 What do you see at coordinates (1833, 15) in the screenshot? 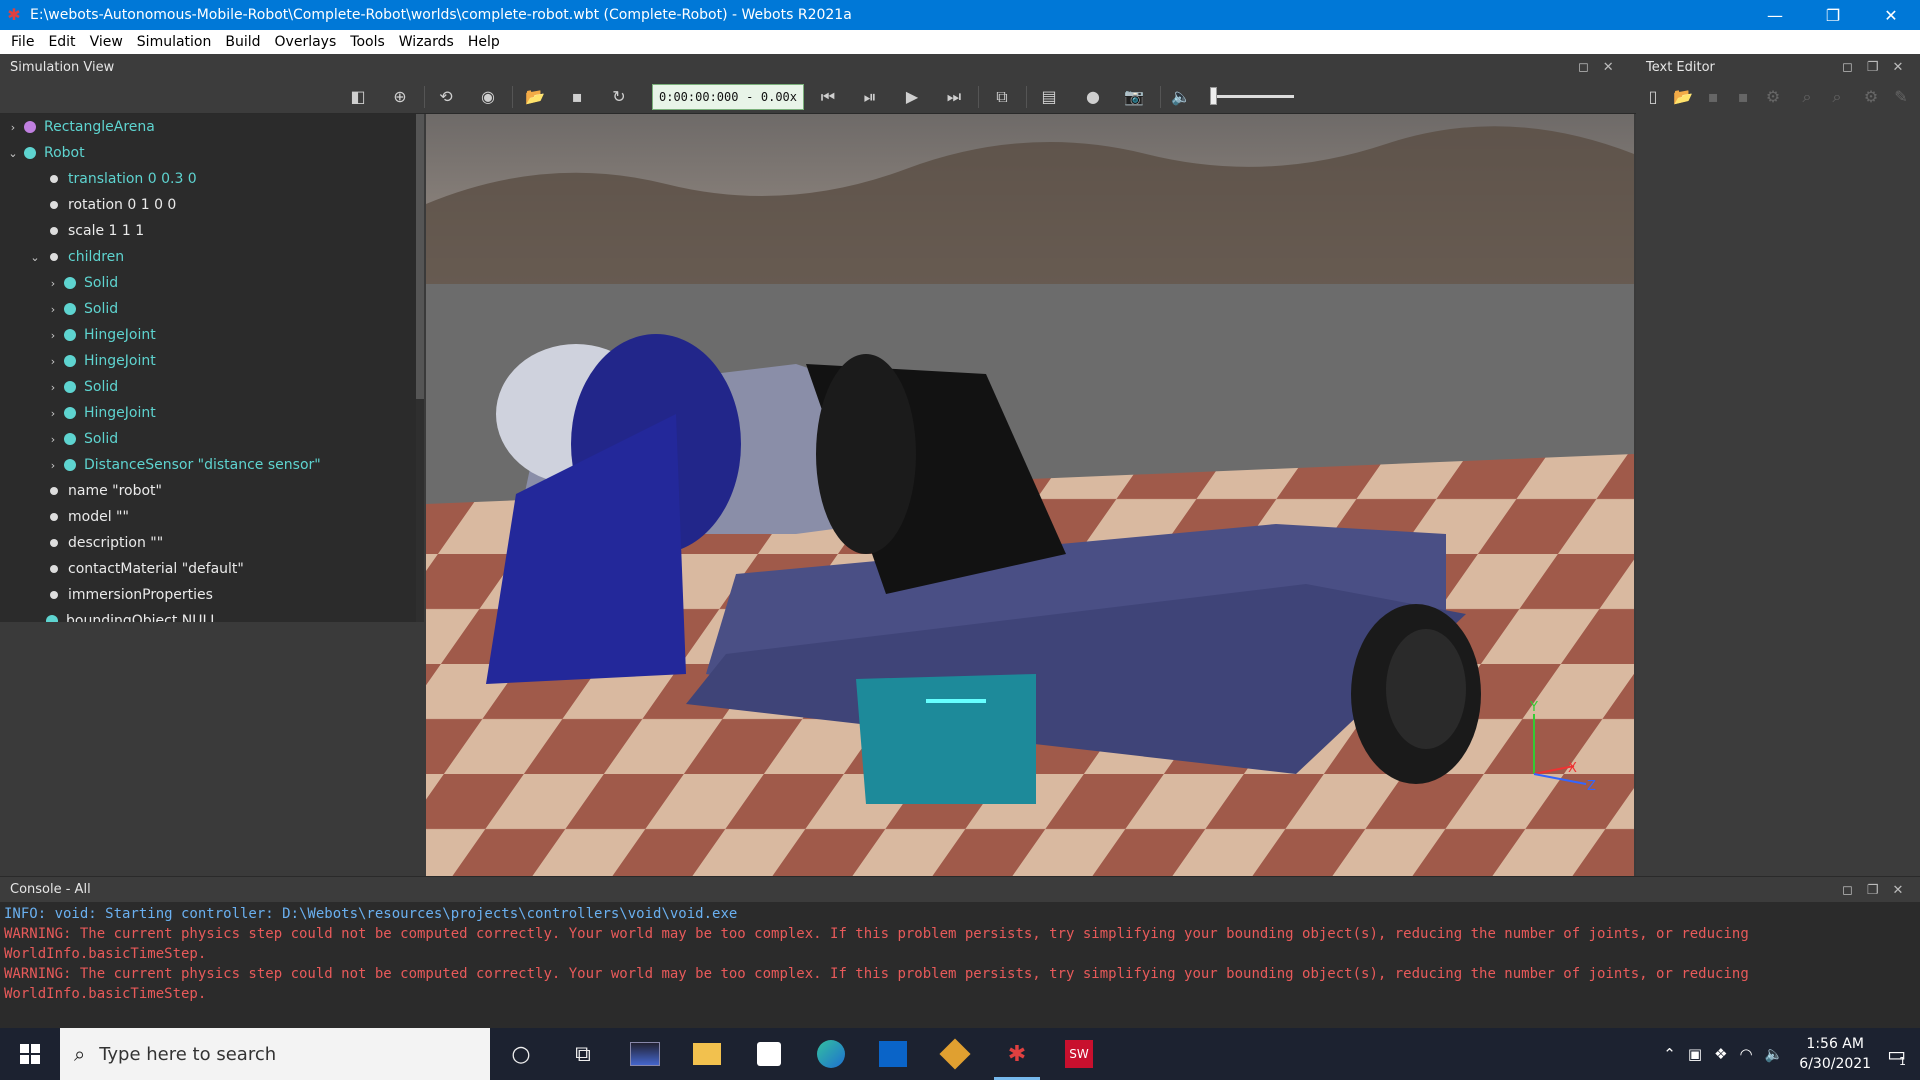
I see `maximize-button: ❐` at bounding box center [1833, 15].